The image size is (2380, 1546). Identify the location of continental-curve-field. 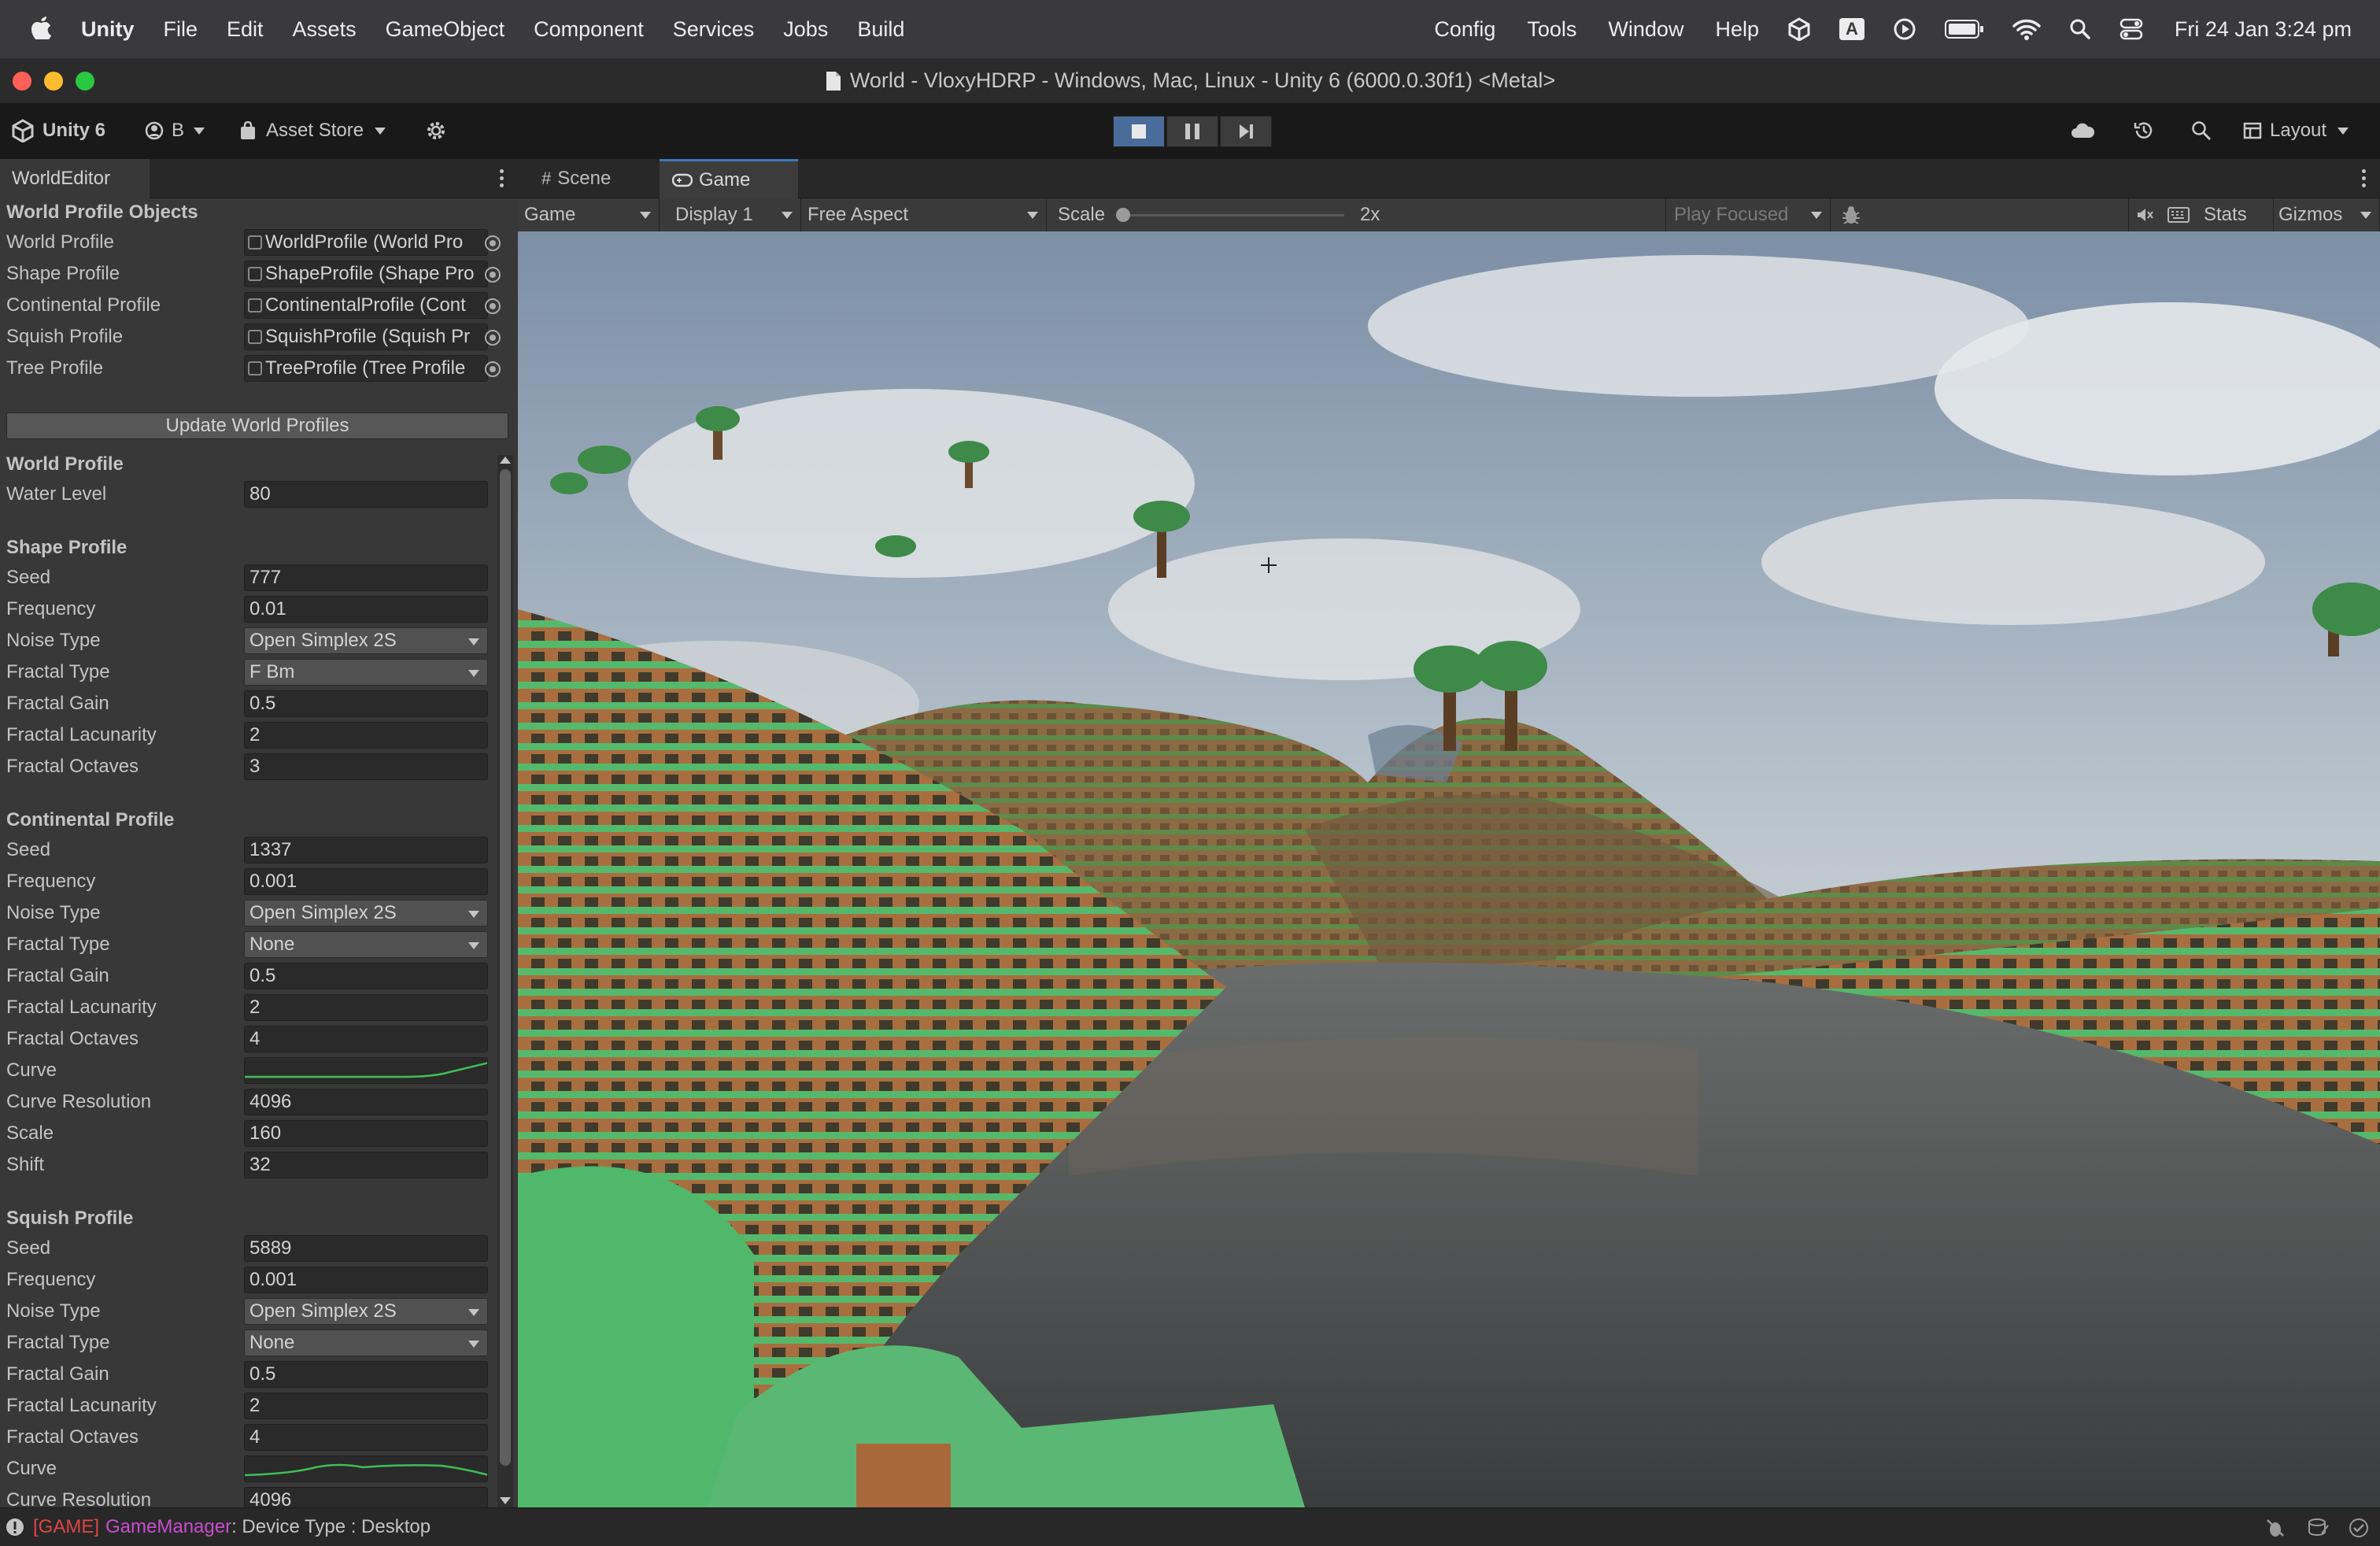
(366, 1070).